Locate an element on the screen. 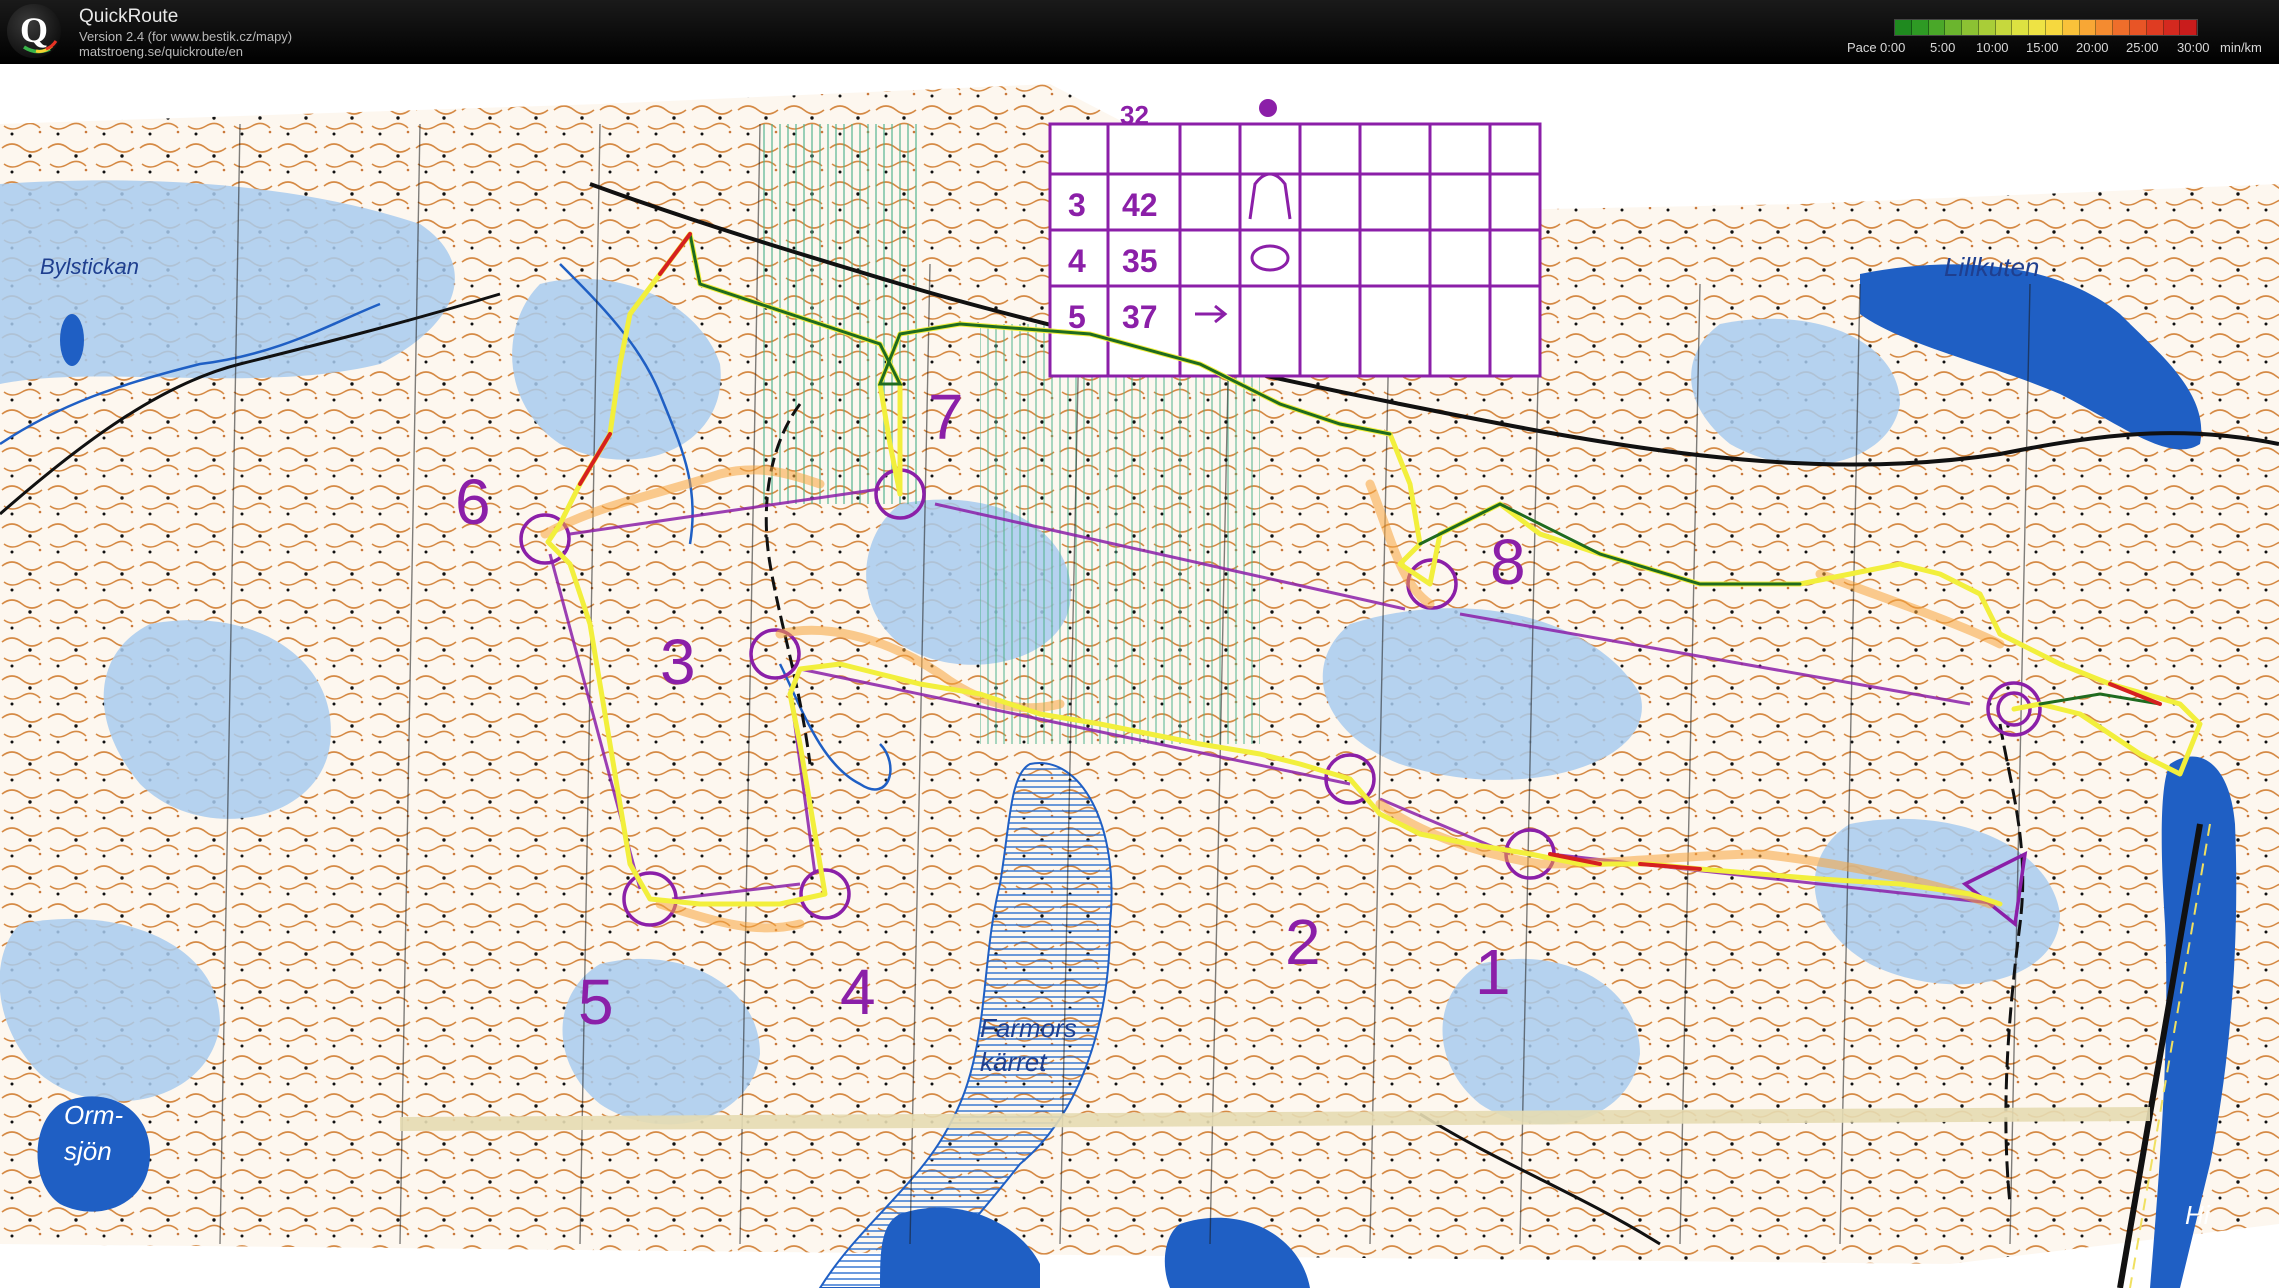  control-number-4: 4 is located at coordinates (858, 992).